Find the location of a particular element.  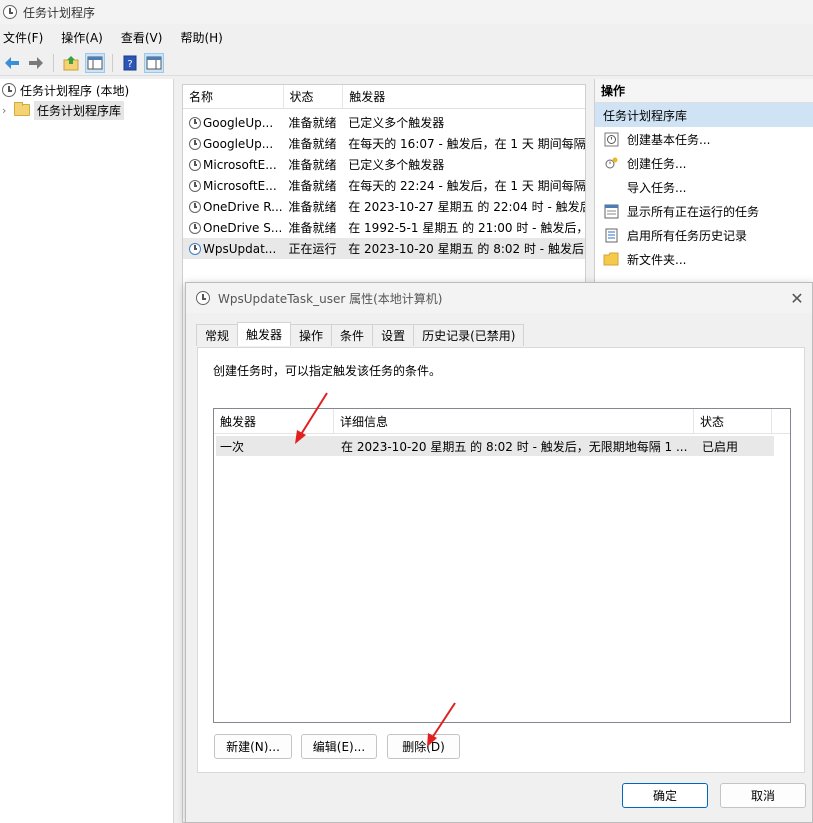

cancel-button: 取消 is located at coordinates (763, 795).